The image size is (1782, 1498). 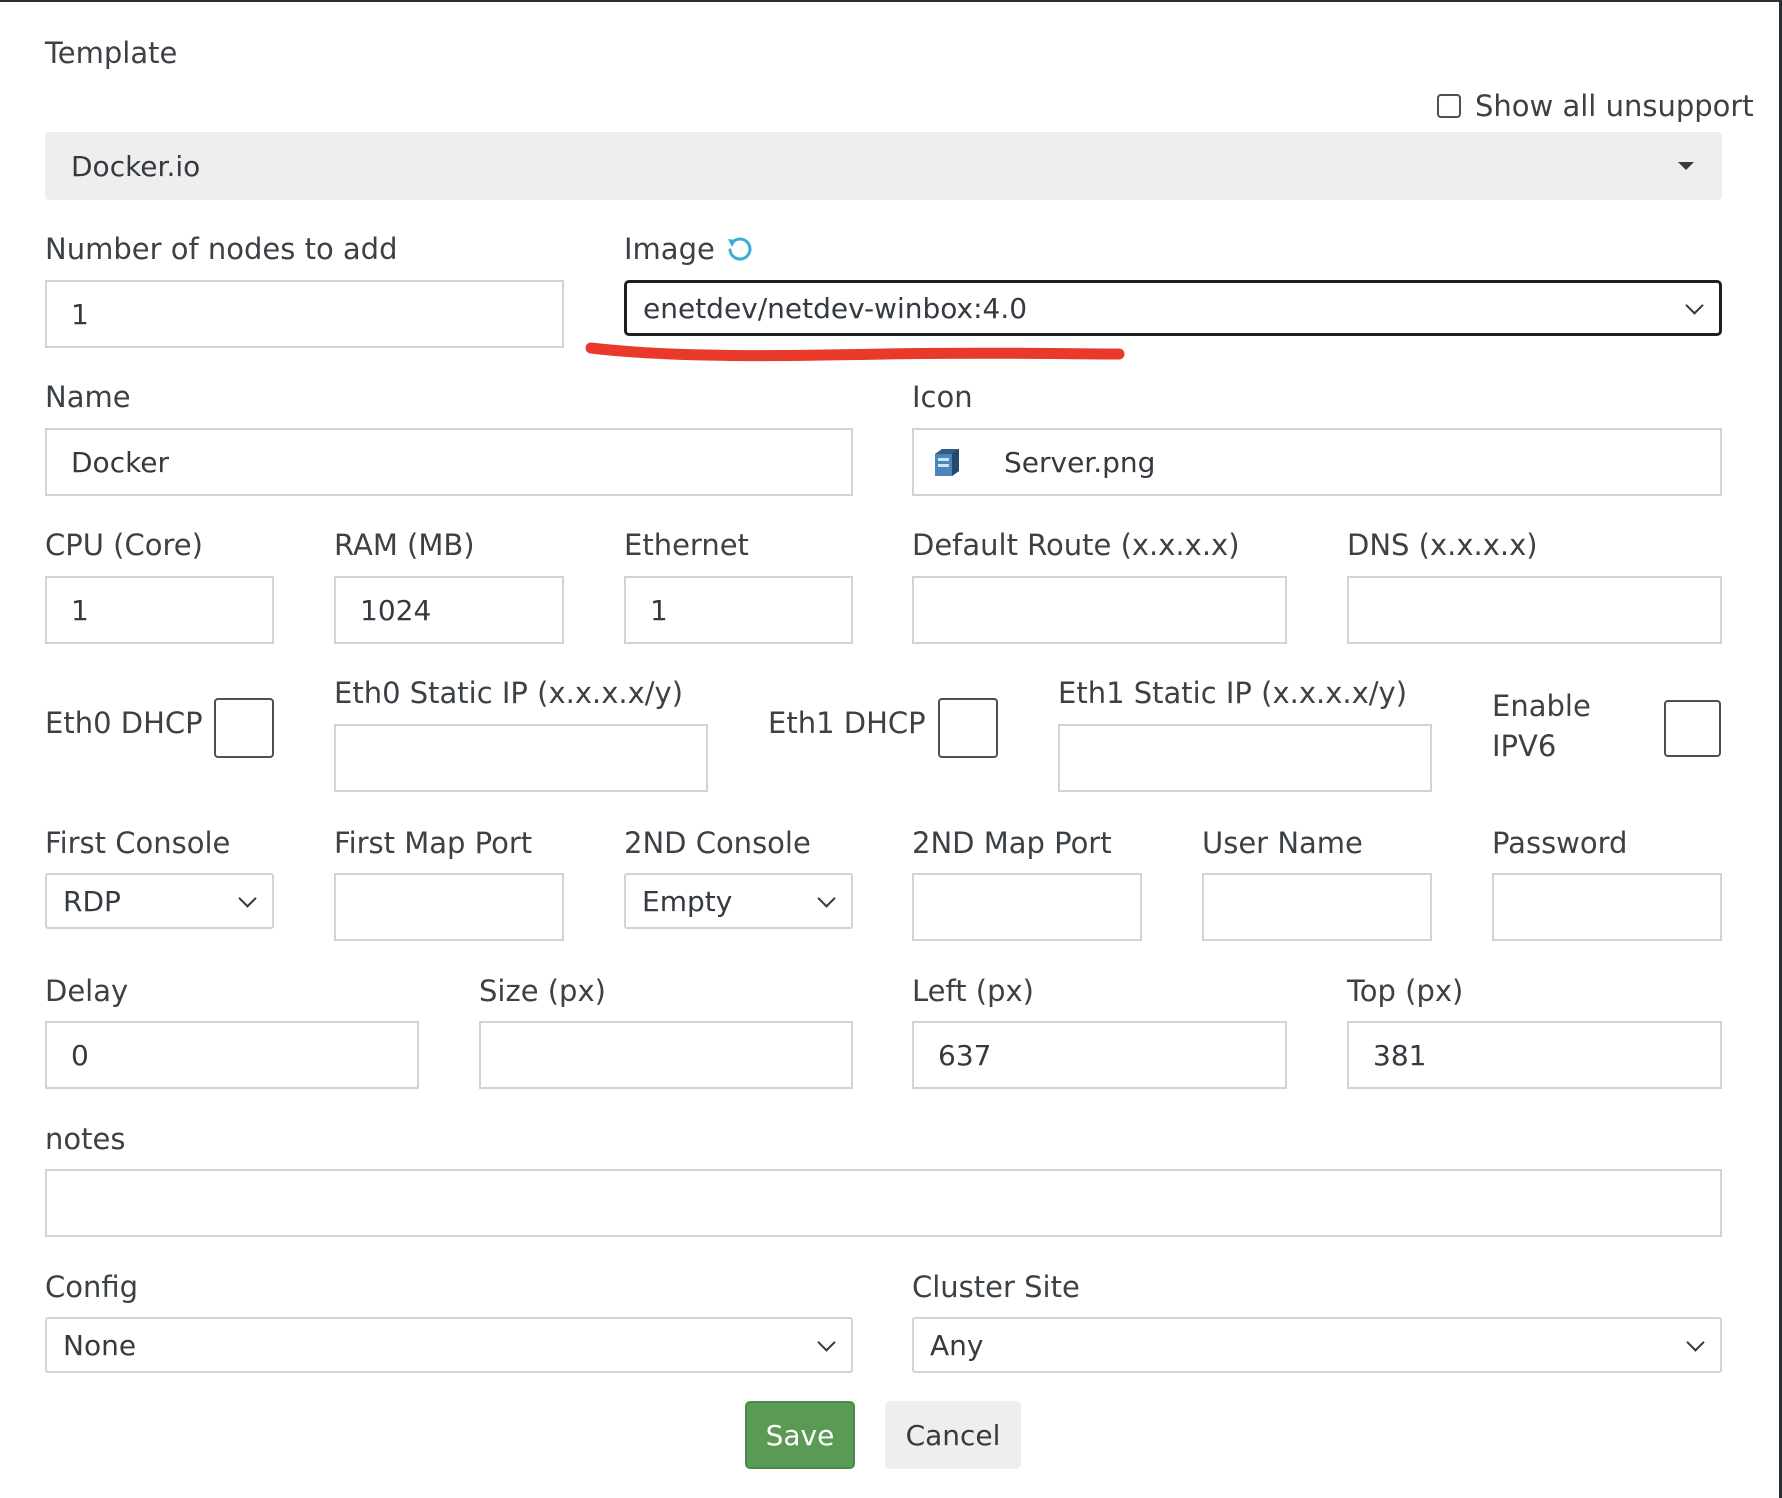 What do you see at coordinates (947, 462) in the screenshot?
I see `server-icon` at bounding box center [947, 462].